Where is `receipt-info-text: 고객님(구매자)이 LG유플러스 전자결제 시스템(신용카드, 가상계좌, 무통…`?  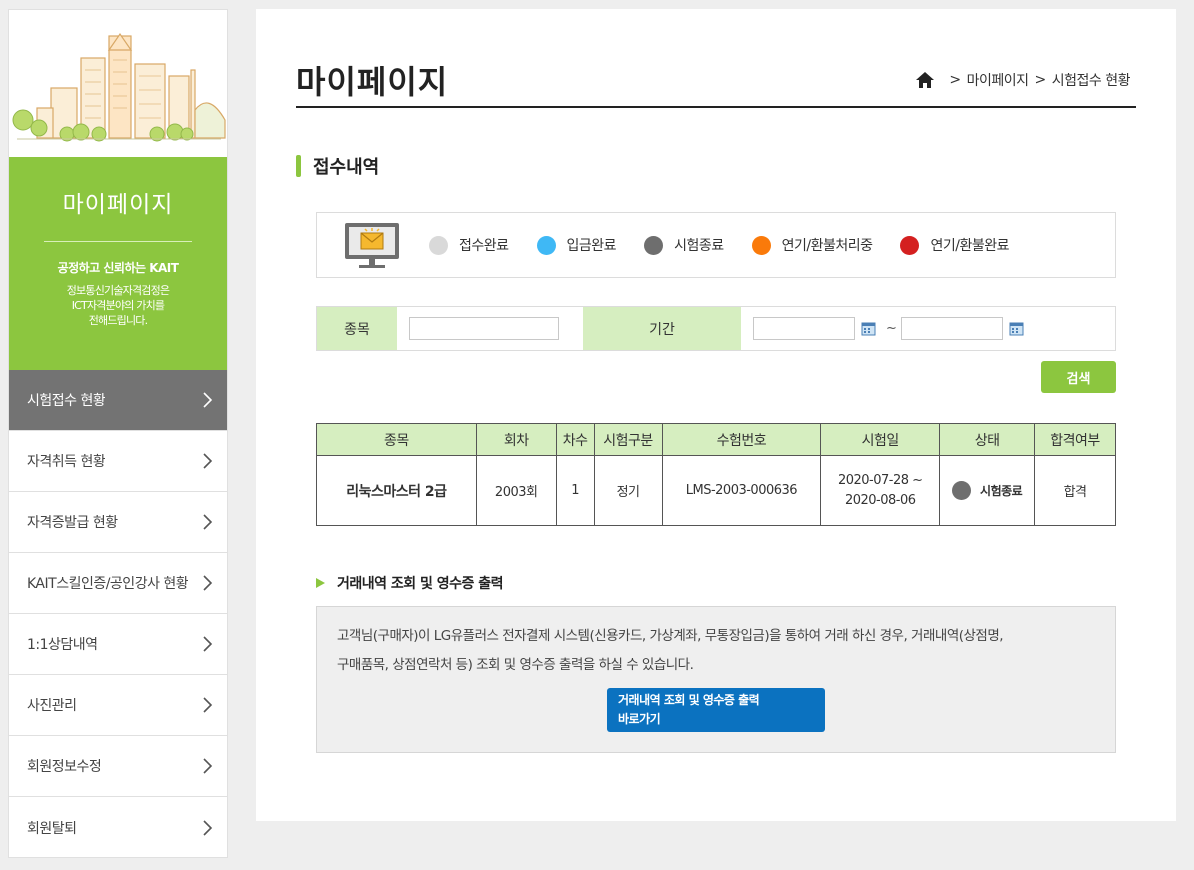 receipt-info-text: 고객님(구매자)이 LG유플러스 전자결제 시스템(신용카드, 가상계좌, 무통… is located at coordinates (716, 651).